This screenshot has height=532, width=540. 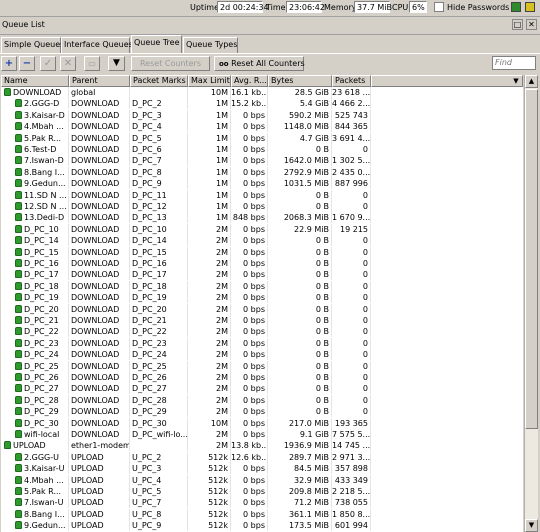 I want to click on cell-bytes: 217.0 MiB, so click(x=300, y=423).